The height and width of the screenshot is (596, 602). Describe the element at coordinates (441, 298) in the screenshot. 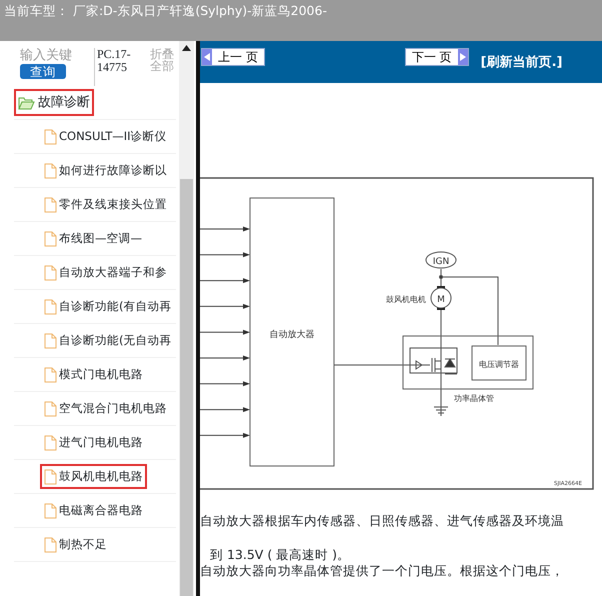

I see `motor-symbol: M` at that location.